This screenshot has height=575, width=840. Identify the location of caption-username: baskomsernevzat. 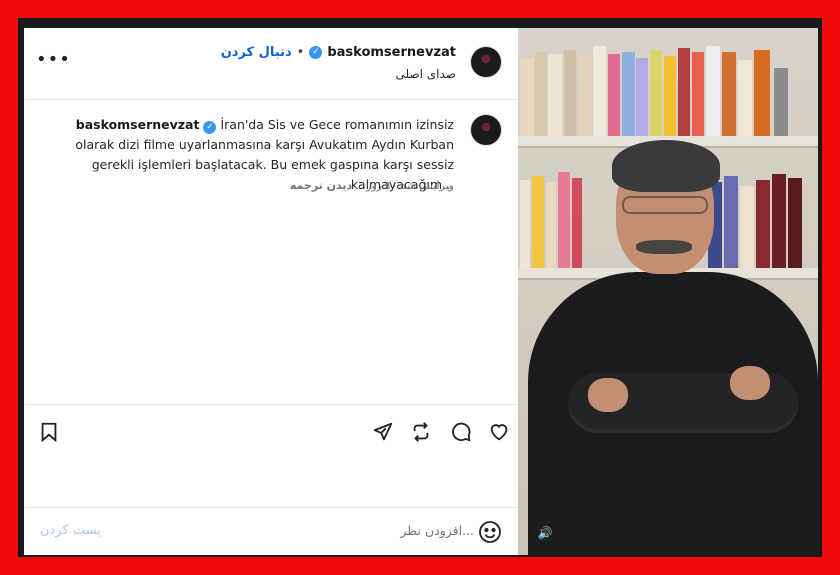
(138, 124).